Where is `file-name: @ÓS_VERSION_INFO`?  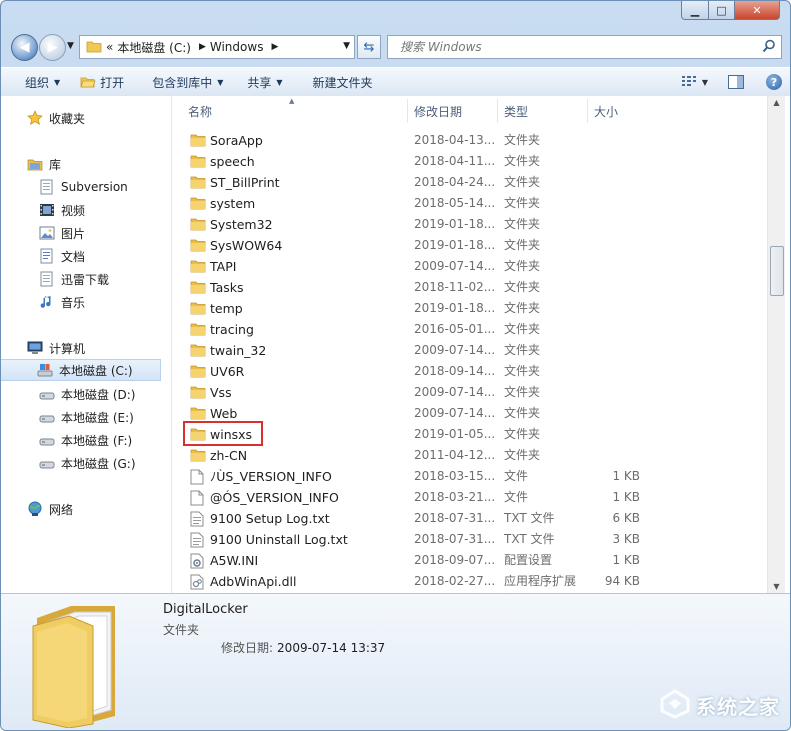 file-name: @ÓS_VERSION_INFO is located at coordinates (274, 497).